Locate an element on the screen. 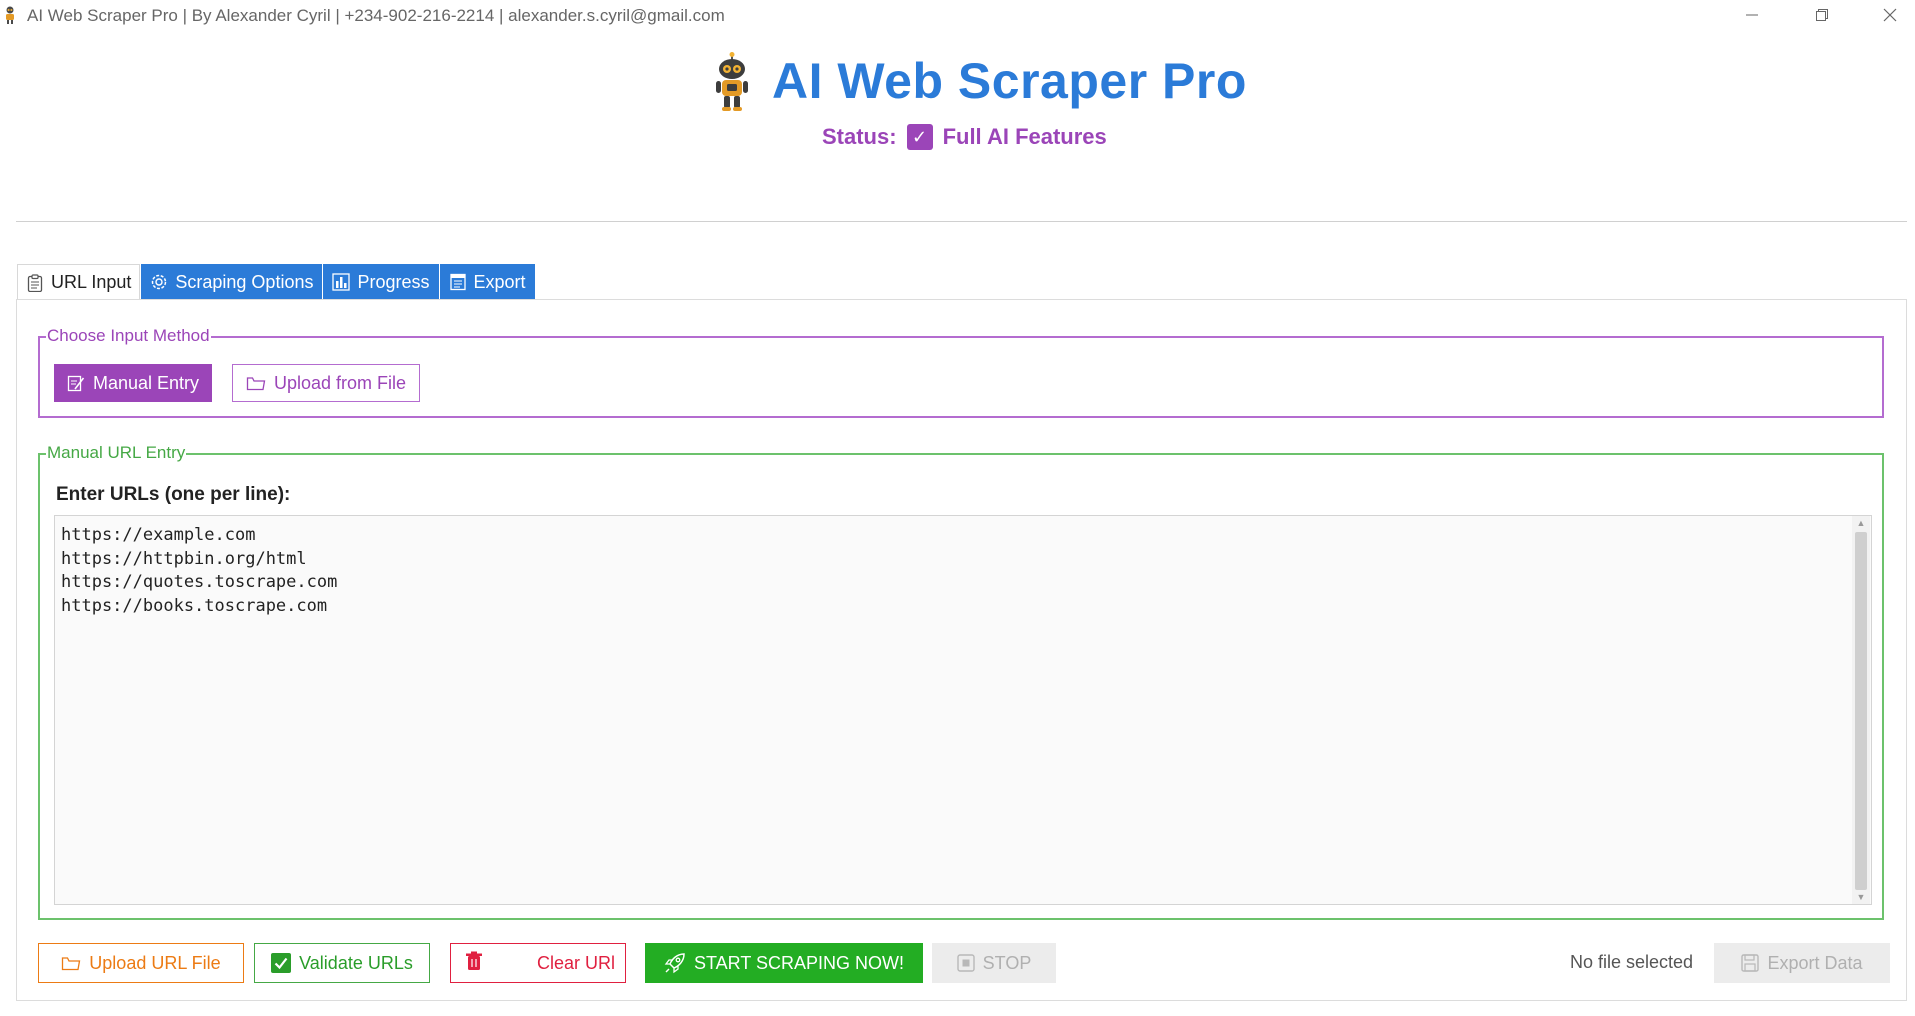  tab-scraping-options: Scraping Options is located at coordinates (232, 282).